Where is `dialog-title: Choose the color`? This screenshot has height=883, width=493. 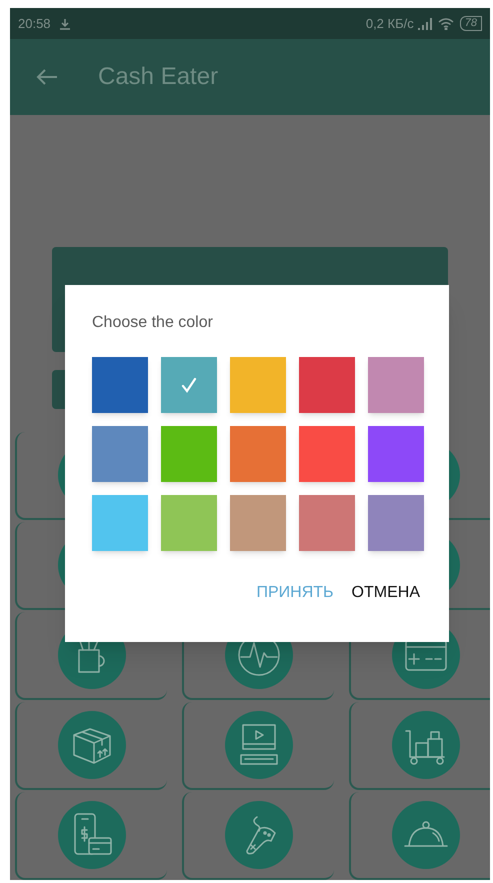 dialog-title: Choose the color is located at coordinates (153, 323).